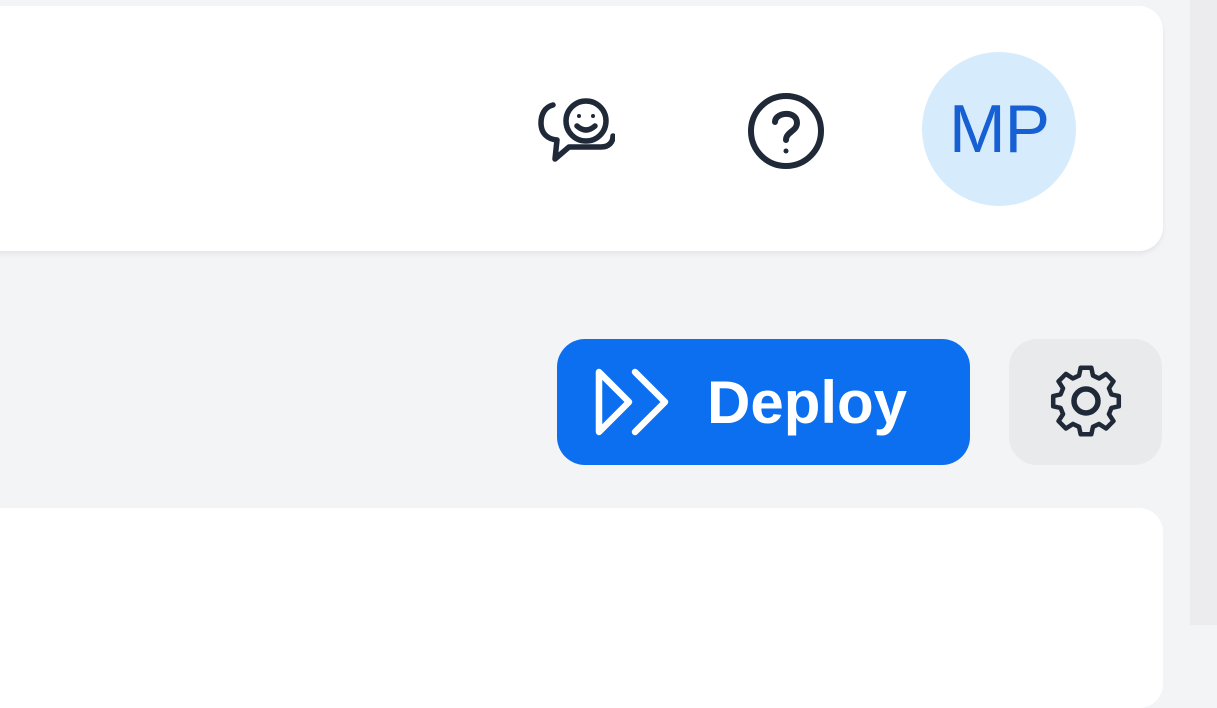 The height and width of the screenshot is (708, 1217). Describe the element at coordinates (633, 402) in the screenshot. I see `double-chevron-play-icon` at that location.